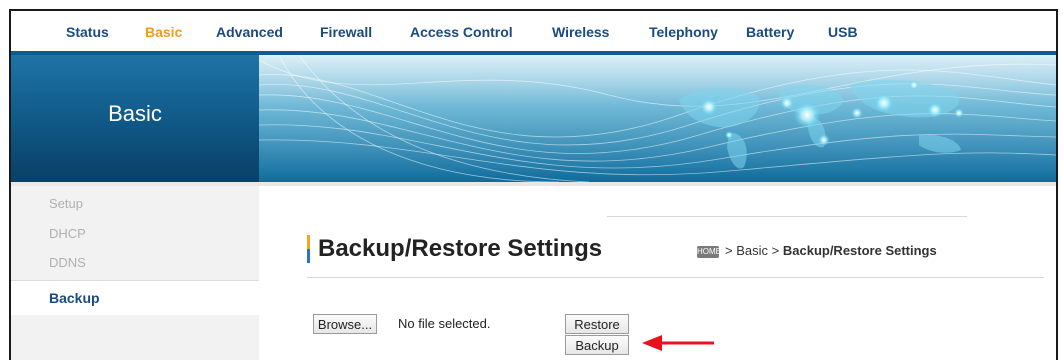 The image size is (1063, 360). Describe the element at coordinates (675, 277) in the screenshot. I see `header-divider` at that location.